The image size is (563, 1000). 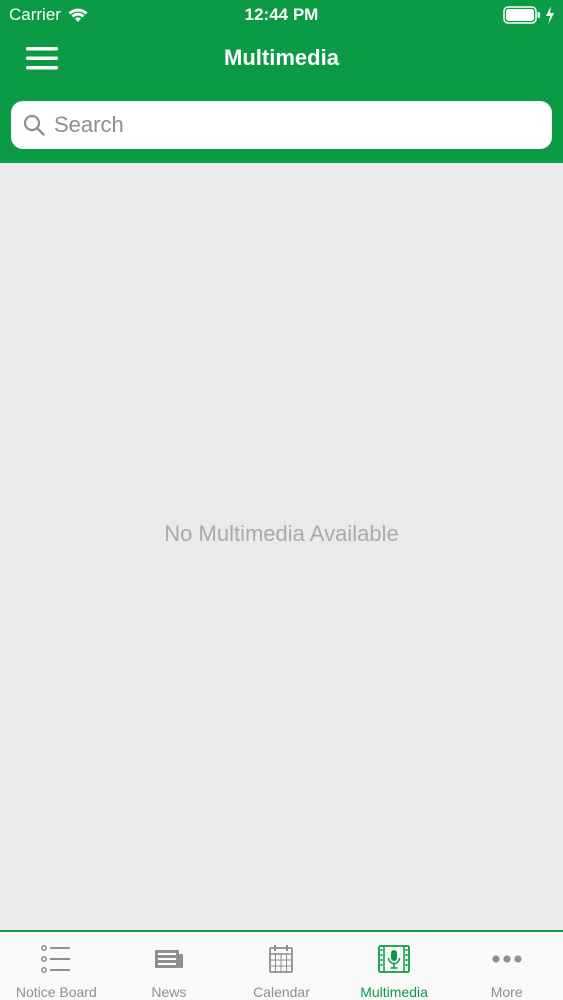 What do you see at coordinates (506, 992) in the screenshot?
I see `tab-label: More` at bounding box center [506, 992].